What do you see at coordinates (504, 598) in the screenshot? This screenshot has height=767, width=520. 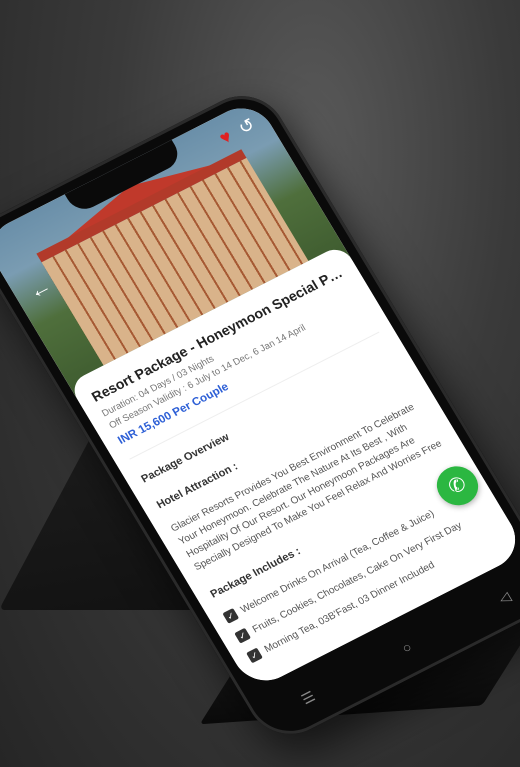 I see `back-icon: ◁` at bounding box center [504, 598].